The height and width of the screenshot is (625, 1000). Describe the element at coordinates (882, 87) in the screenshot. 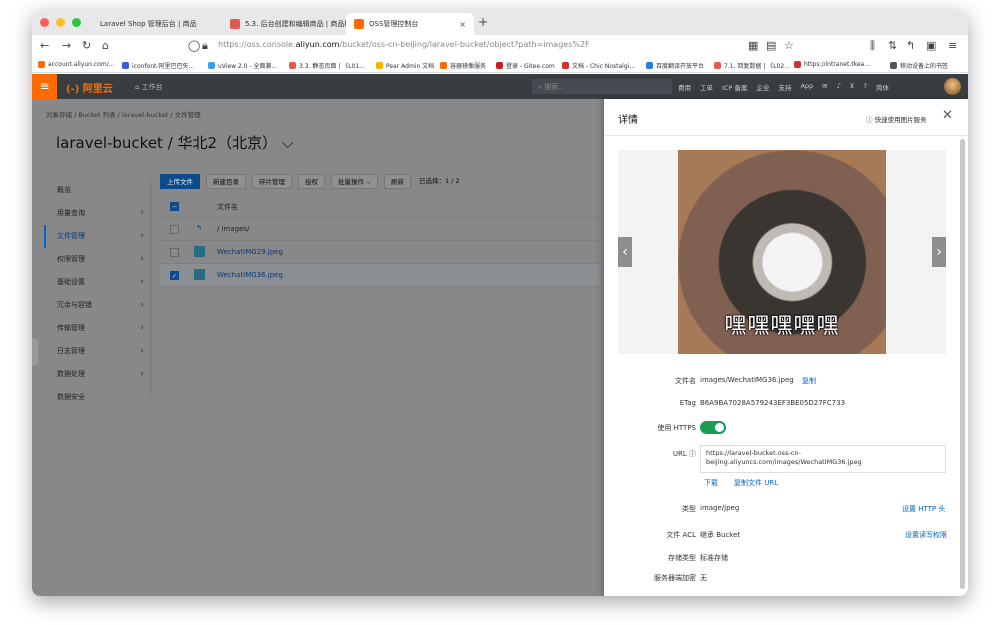

I see `language-switch: 简体` at that location.